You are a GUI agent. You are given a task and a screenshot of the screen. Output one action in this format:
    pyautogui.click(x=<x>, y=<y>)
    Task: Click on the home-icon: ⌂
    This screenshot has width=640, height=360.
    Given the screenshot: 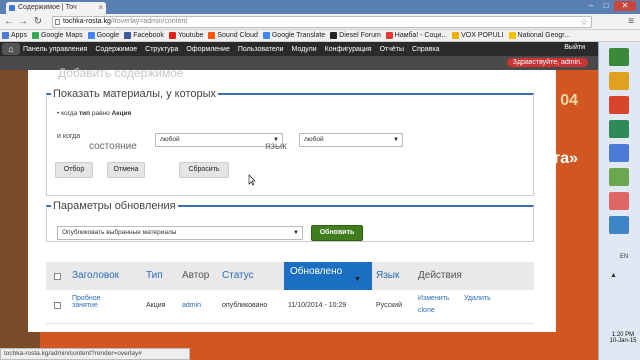 What is the action you would take?
    pyautogui.click(x=11, y=49)
    